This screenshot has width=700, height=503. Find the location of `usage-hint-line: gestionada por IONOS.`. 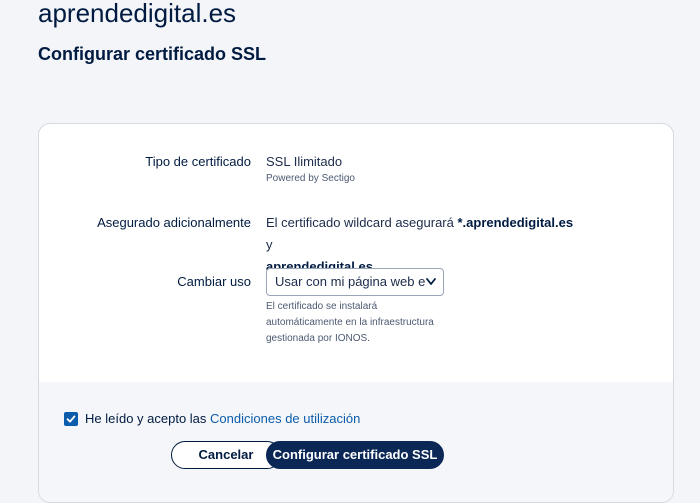

usage-hint-line: gestionada por IONOS. is located at coordinates (318, 338).